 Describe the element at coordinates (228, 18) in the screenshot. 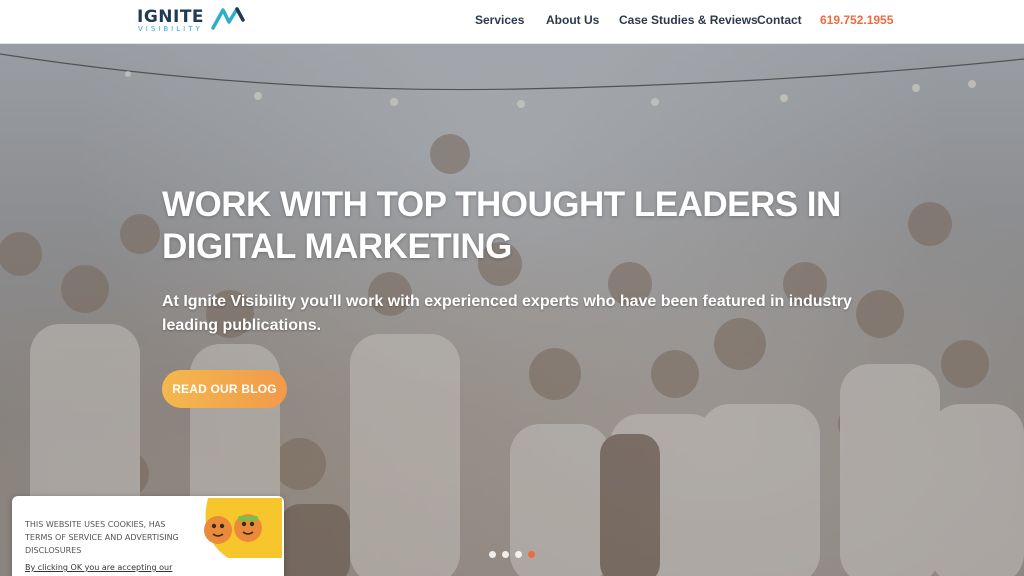

I see `ignite-logo-icon` at that location.